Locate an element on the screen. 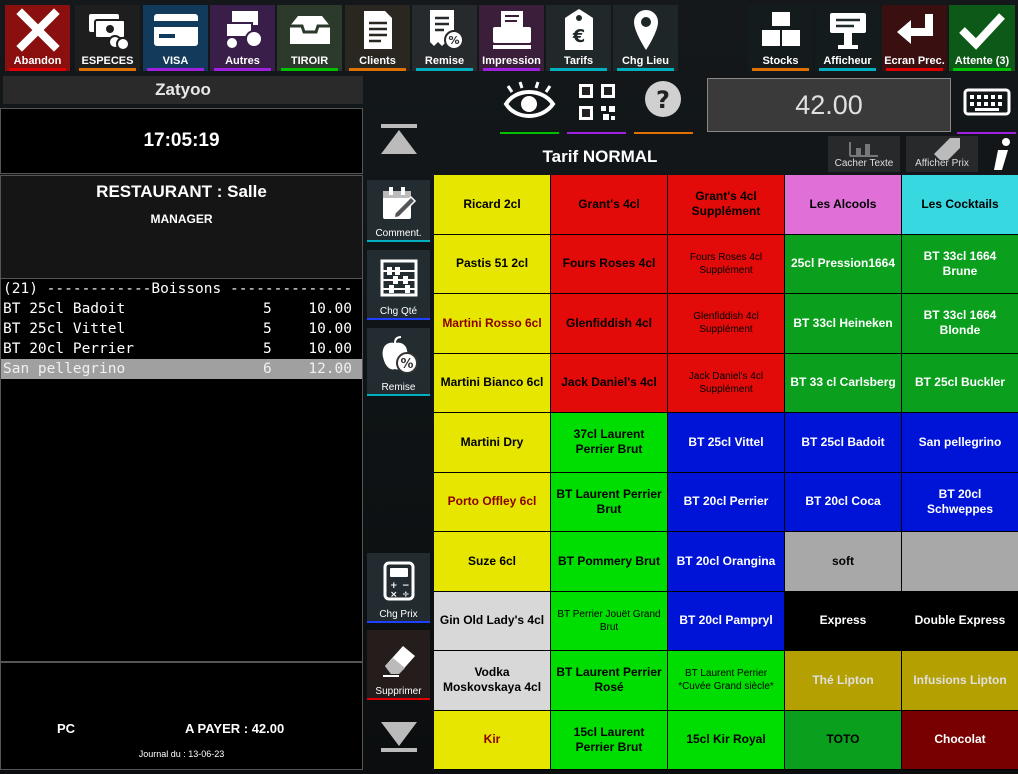 The image size is (1018, 774). checkmark-icon is located at coordinates (982, 31).